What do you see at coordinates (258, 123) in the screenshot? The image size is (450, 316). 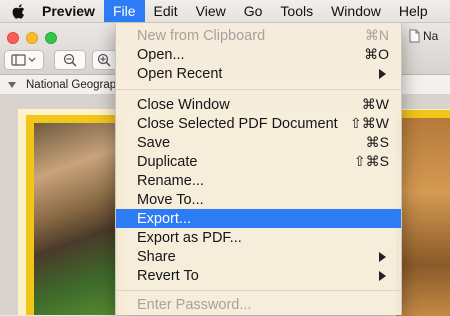 I see `menu-item-close-selected-pdf: Close Selected PDF Document ⇧⌘W` at bounding box center [258, 123].